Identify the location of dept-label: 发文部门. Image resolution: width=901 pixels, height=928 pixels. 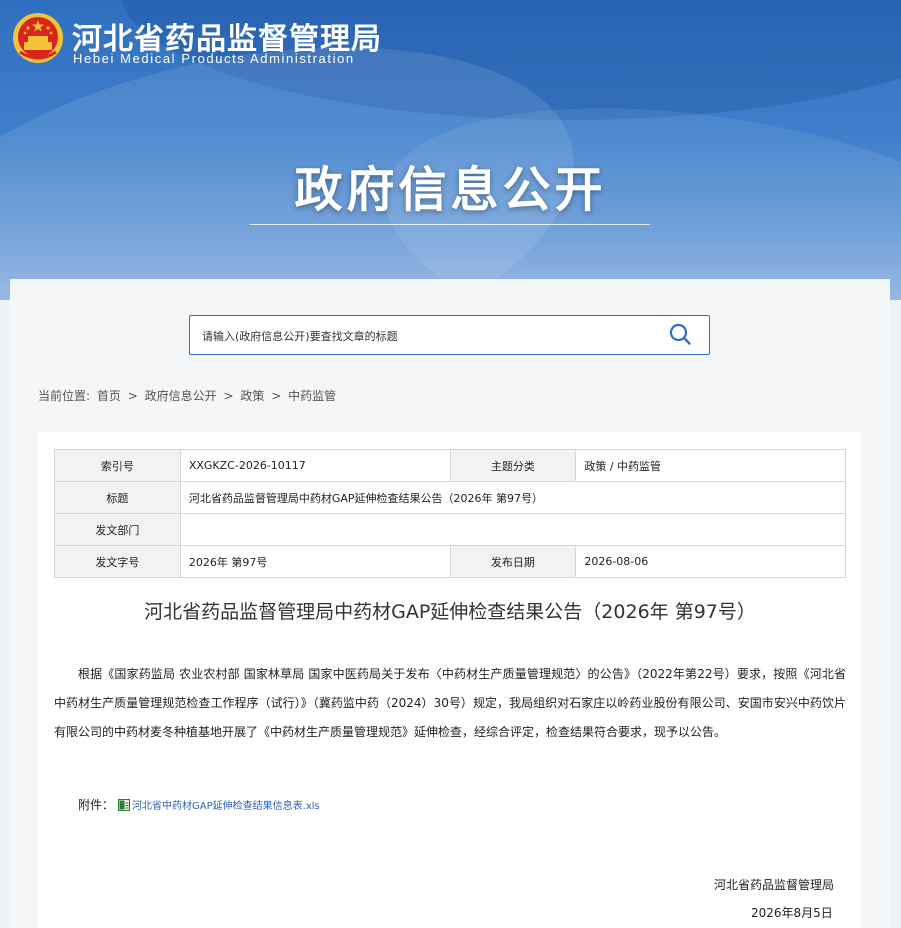
(117, 529).